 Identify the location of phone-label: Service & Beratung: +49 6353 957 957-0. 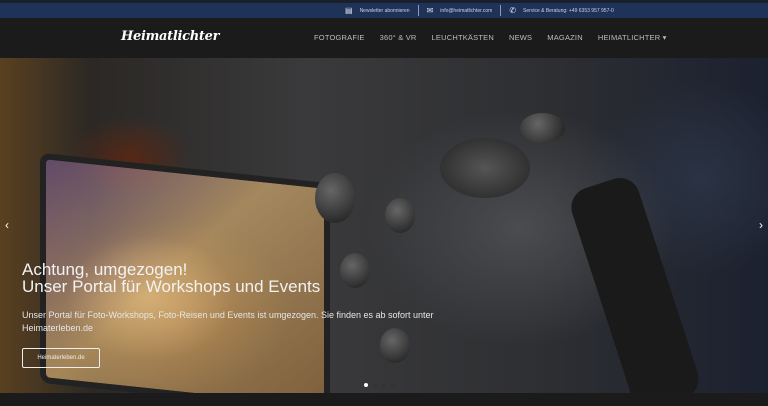
(568, 10).